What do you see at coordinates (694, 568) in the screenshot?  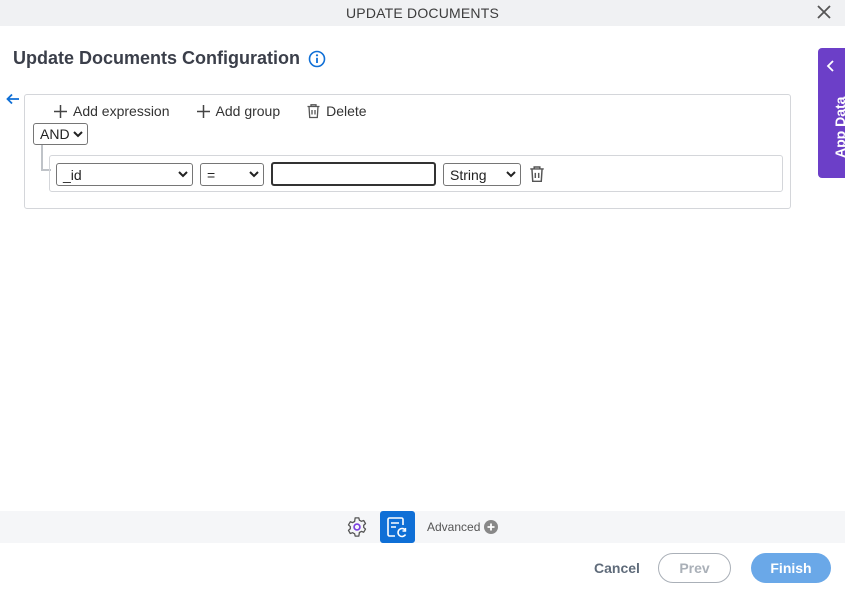 I see `prev-button: Prev` at bounding box center [694, 568].